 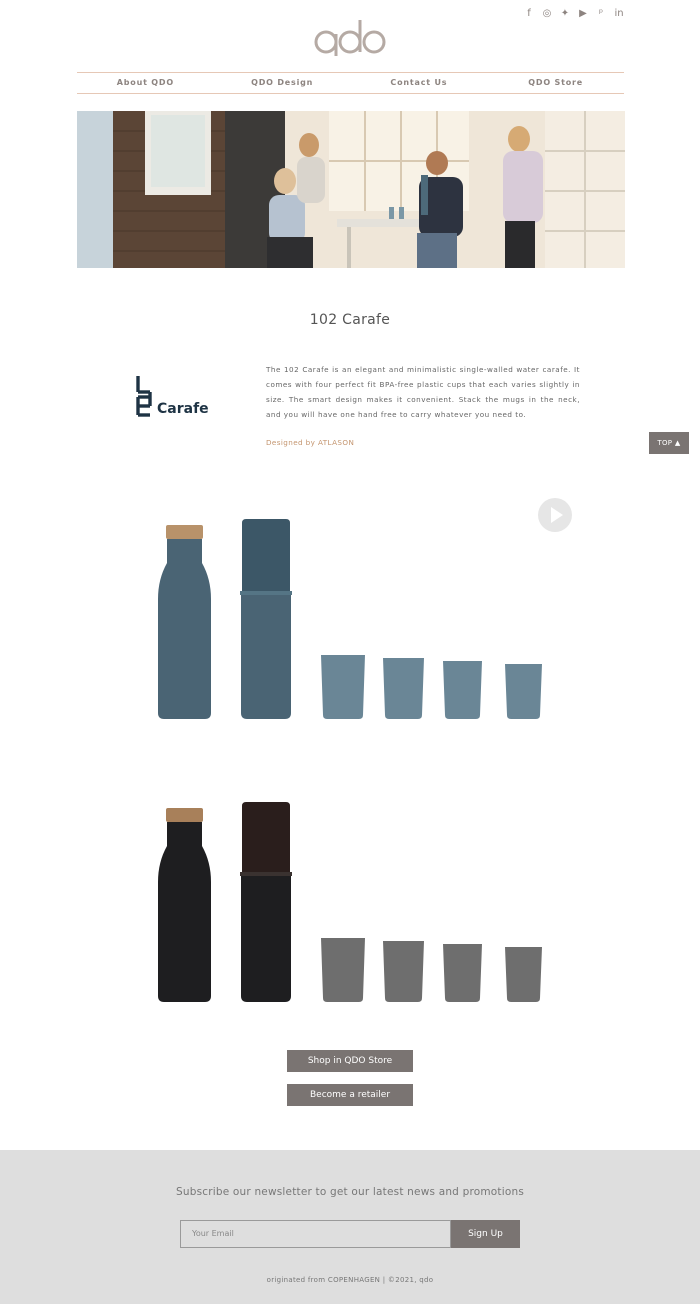 What do you see at coordinates (350, 1280) in the screenshot?
I see `copyright-text: originated from COPENHAGEN | ©2021, qdo` at bounding box center [350, 1280].